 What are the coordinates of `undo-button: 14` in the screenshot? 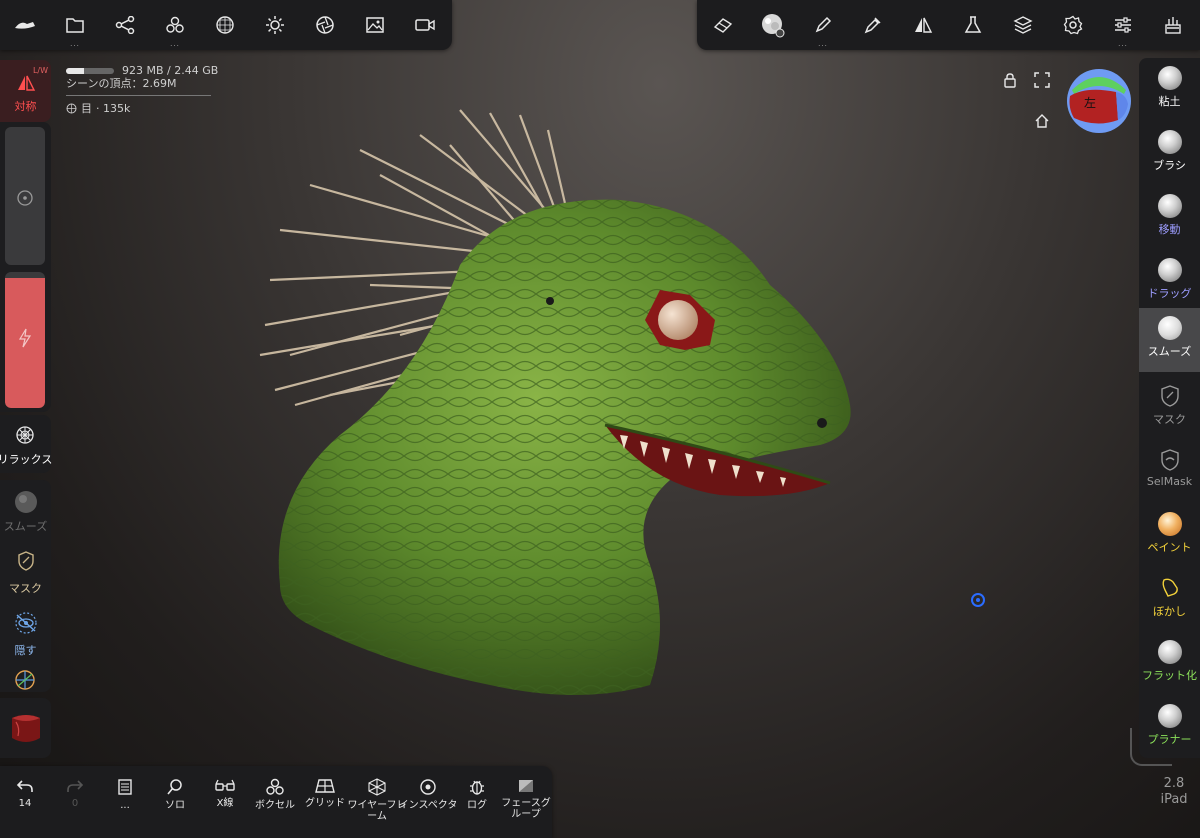 It's located at (25, 802).